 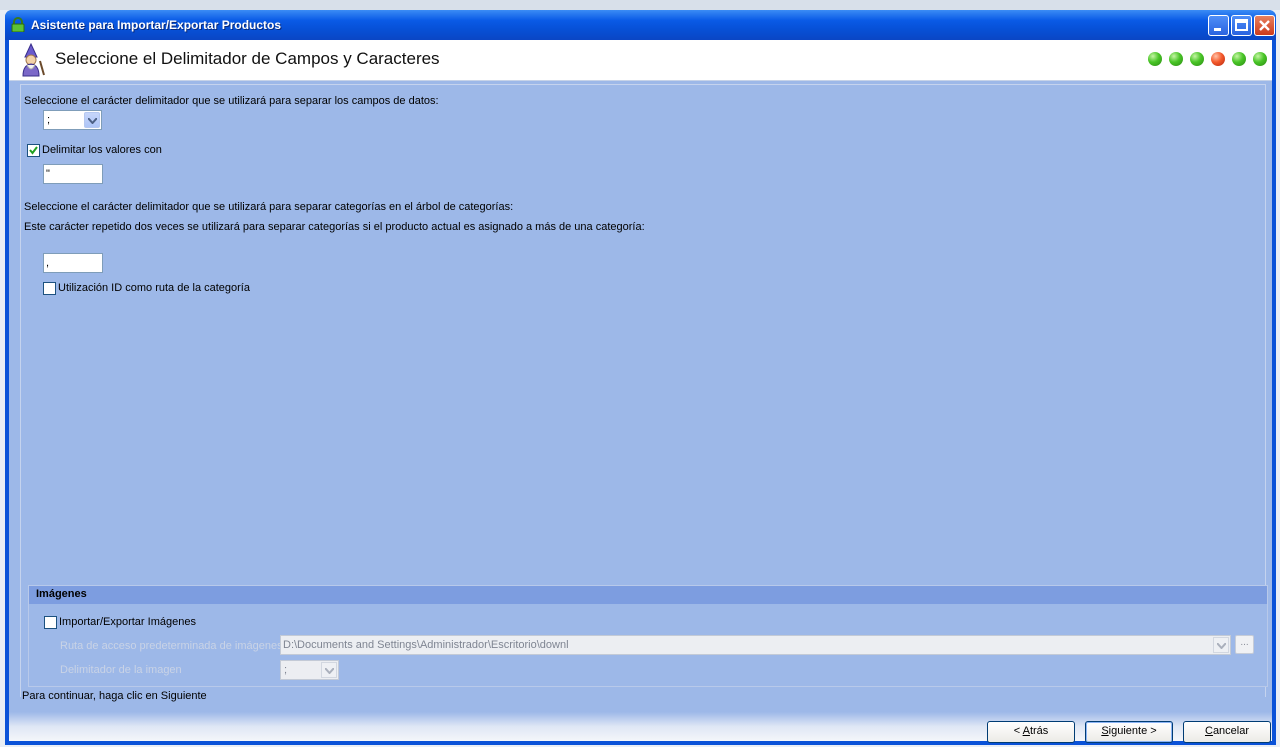 I want to click on cancel-button: Cancelar, so click(x=1227, y=732).